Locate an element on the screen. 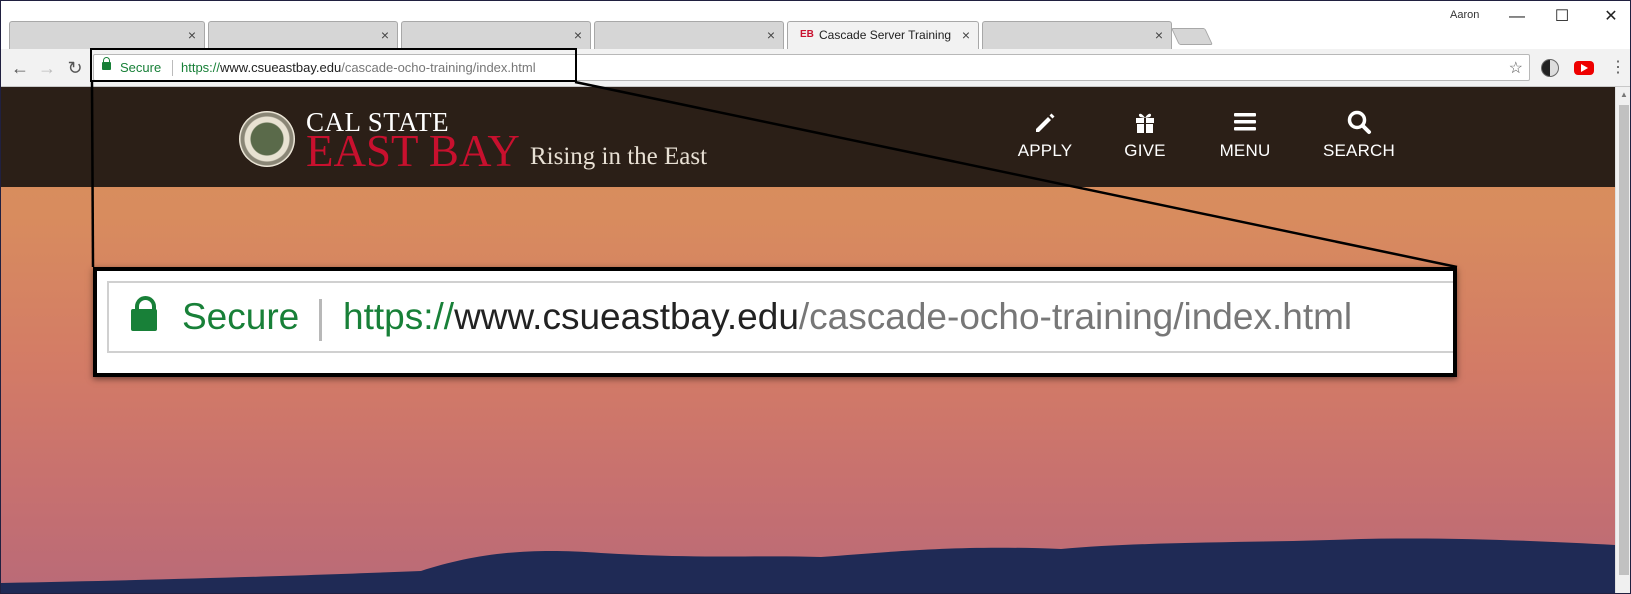 This screenshot has width=1631, height=594. brand-tagline: Rising in the East is located at coordinates (619, 156).